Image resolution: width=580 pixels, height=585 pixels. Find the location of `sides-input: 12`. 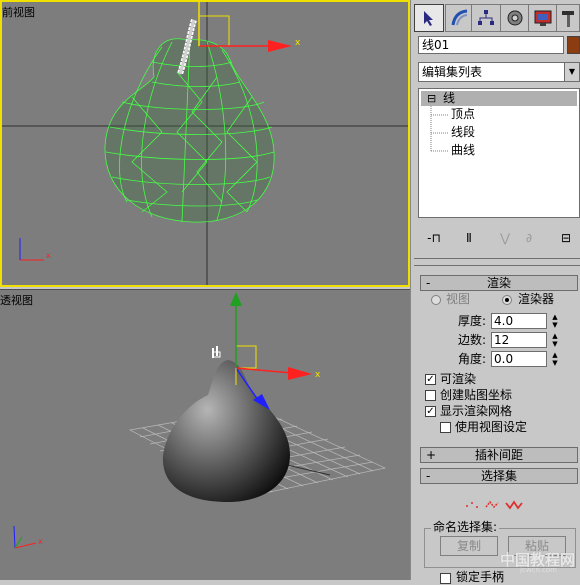

sides-input: 12 is located at coordinates (519, 340).